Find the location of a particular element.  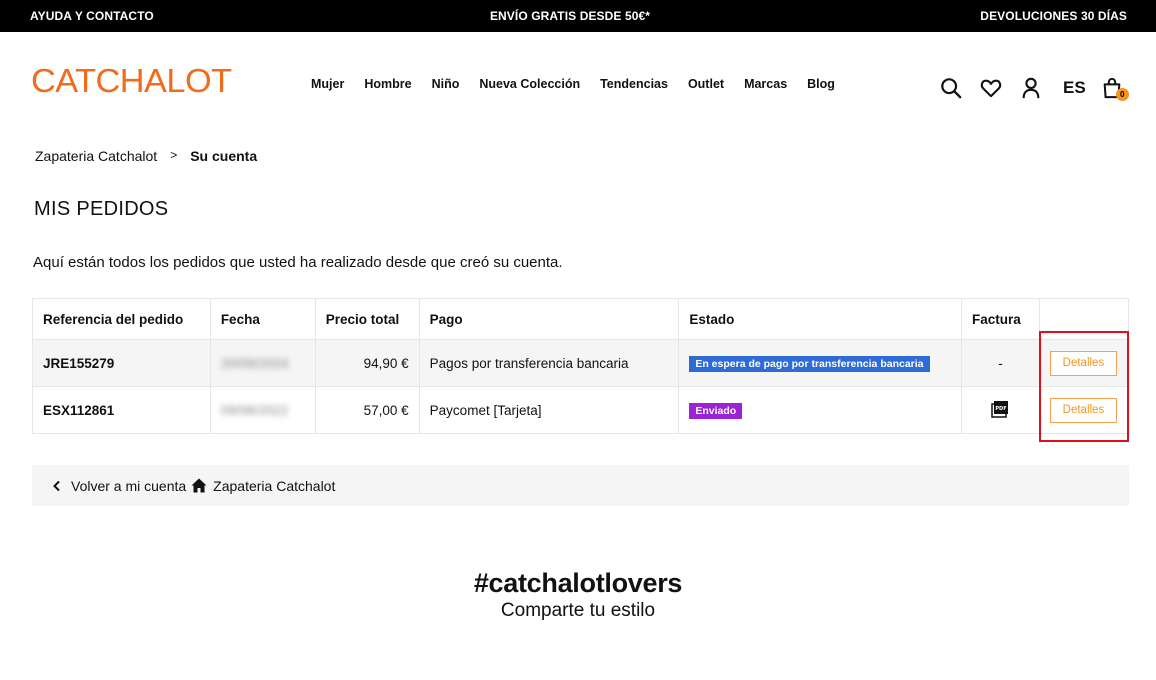

chevron-left-icon is located at coordinates (57, 486).